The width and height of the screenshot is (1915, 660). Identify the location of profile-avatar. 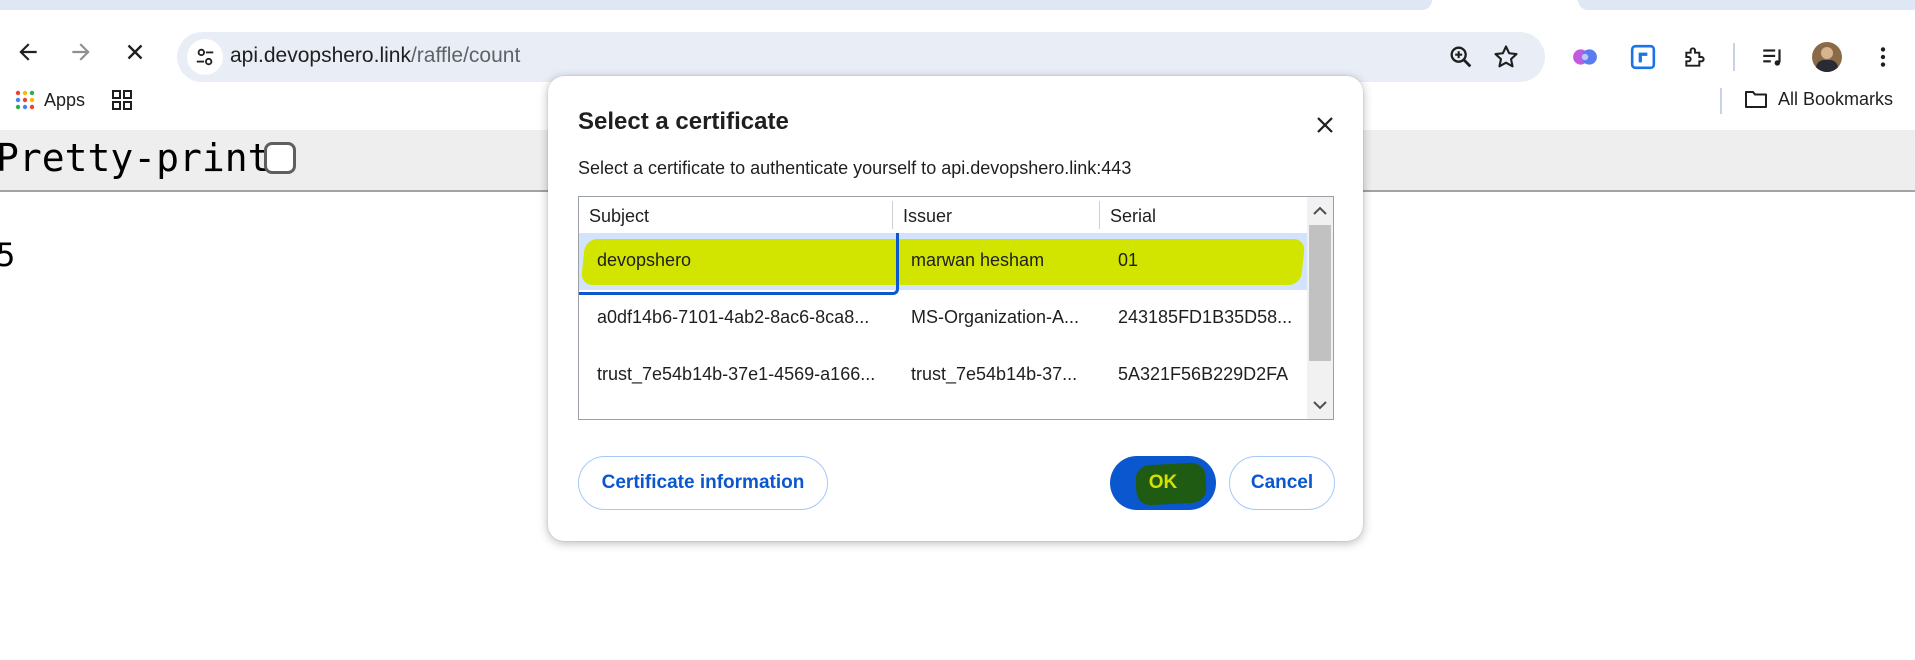
(1827, 57).